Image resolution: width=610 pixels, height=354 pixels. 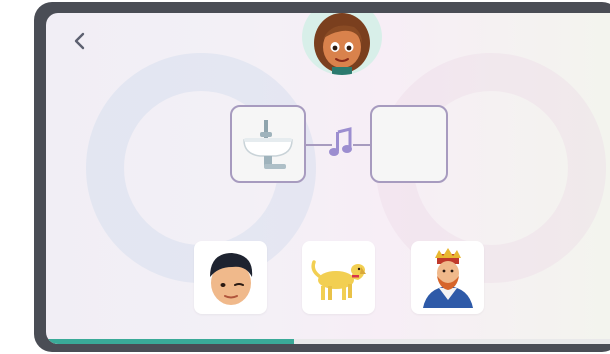 I want to click on option-boy, so click(x=230, y=277).